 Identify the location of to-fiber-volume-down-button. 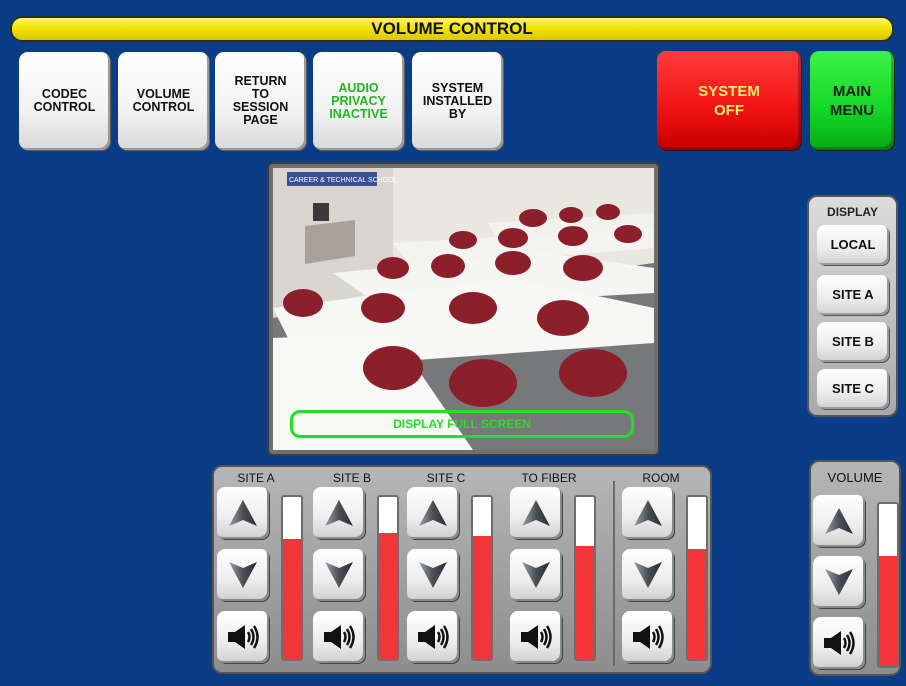
(536, 575).